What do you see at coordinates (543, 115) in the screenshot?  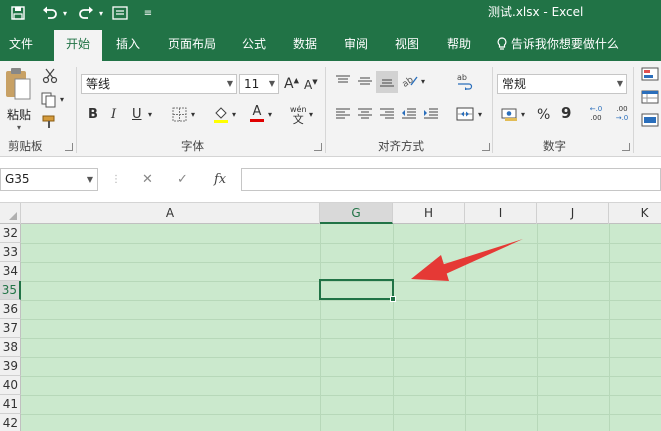 I see `percent-style-button: %` at bounding box center [543, 115].